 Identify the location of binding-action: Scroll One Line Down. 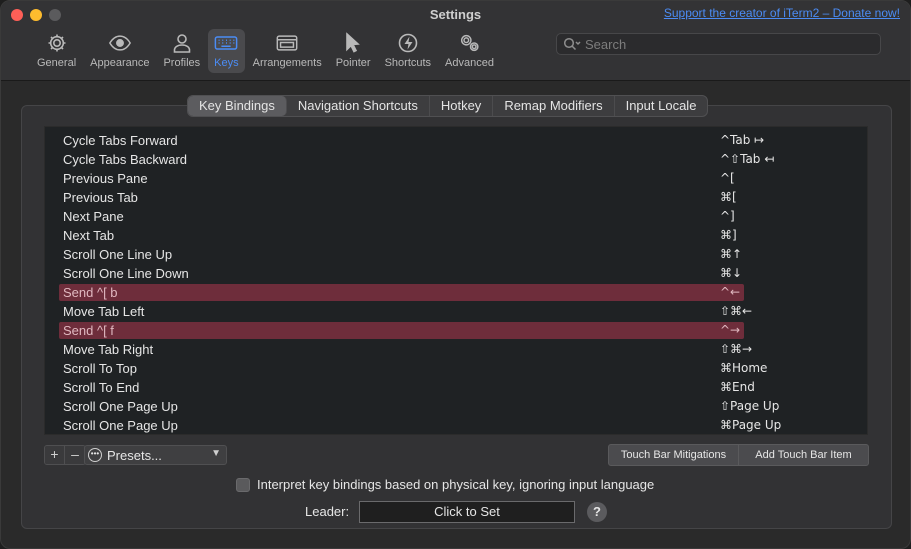
(126, 273).